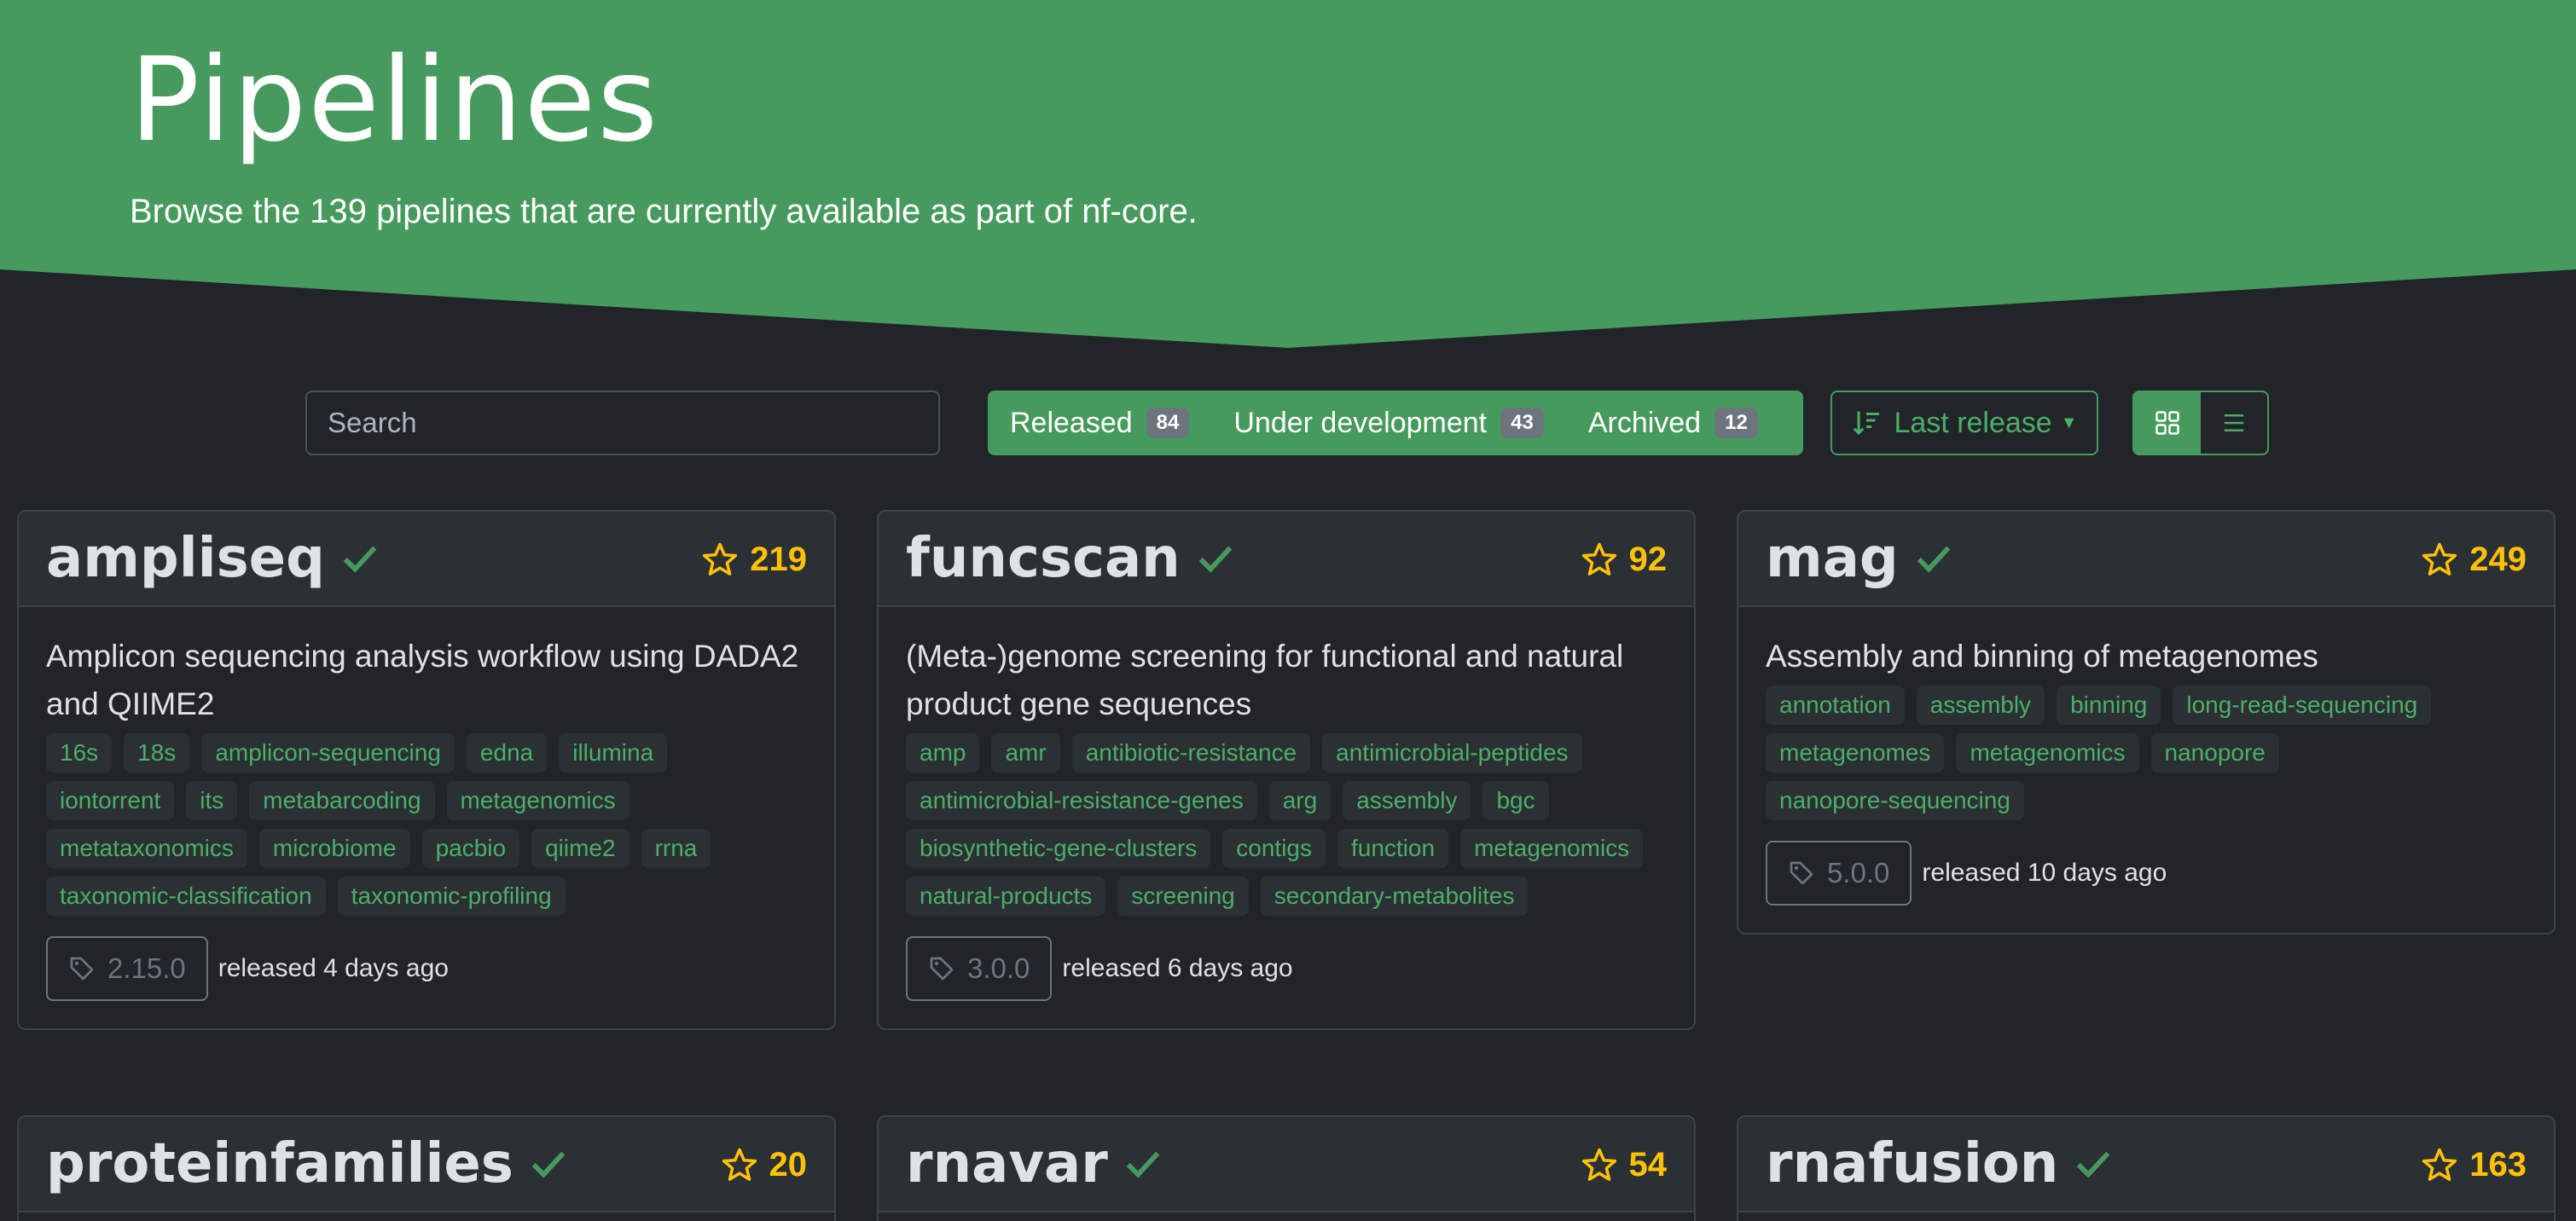  I want to click on topic-tag: pacbio, so click(470, 848).